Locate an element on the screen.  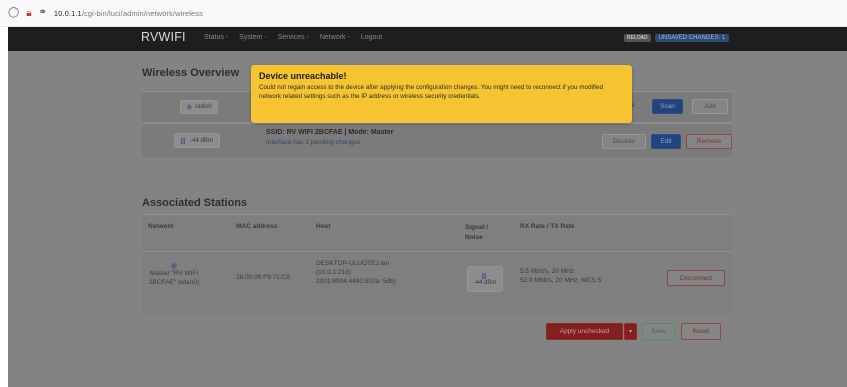
pending-changes-text: Interface has 1 pending changes is located at coordinates (313, 142).